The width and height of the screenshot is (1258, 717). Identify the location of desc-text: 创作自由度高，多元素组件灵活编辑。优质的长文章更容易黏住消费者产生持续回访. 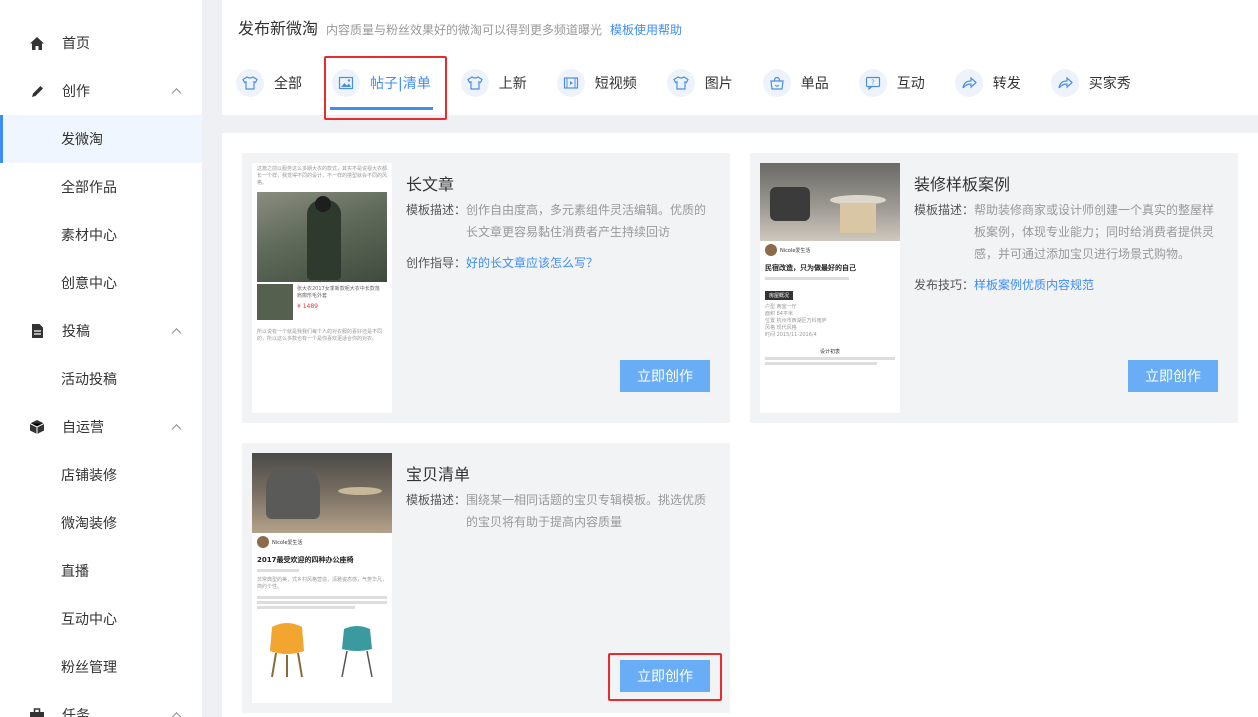
(586, 221).